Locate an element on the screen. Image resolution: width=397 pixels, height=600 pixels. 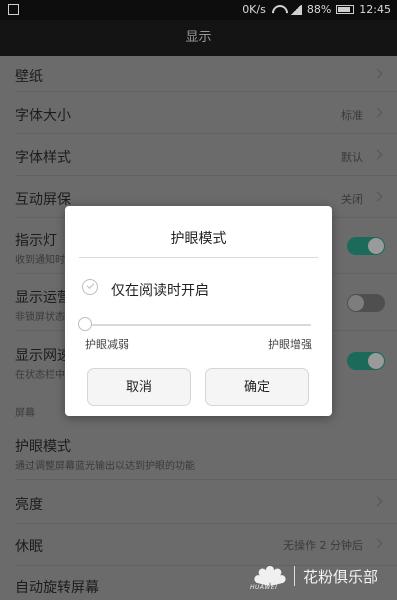
setting-value: 默认 is located at coordinates (352, 157).